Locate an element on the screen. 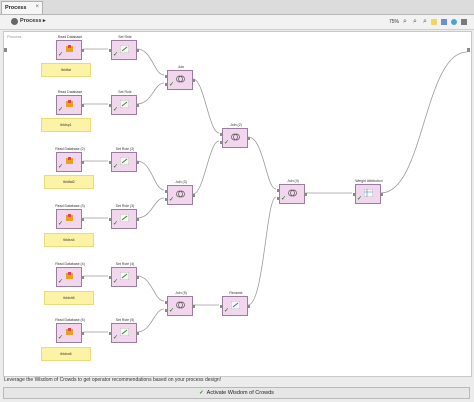 The height and width of the screenshot is (402, 474). operator-read-database: Read Database (5) ✓ is located at coordinates (70, 330).